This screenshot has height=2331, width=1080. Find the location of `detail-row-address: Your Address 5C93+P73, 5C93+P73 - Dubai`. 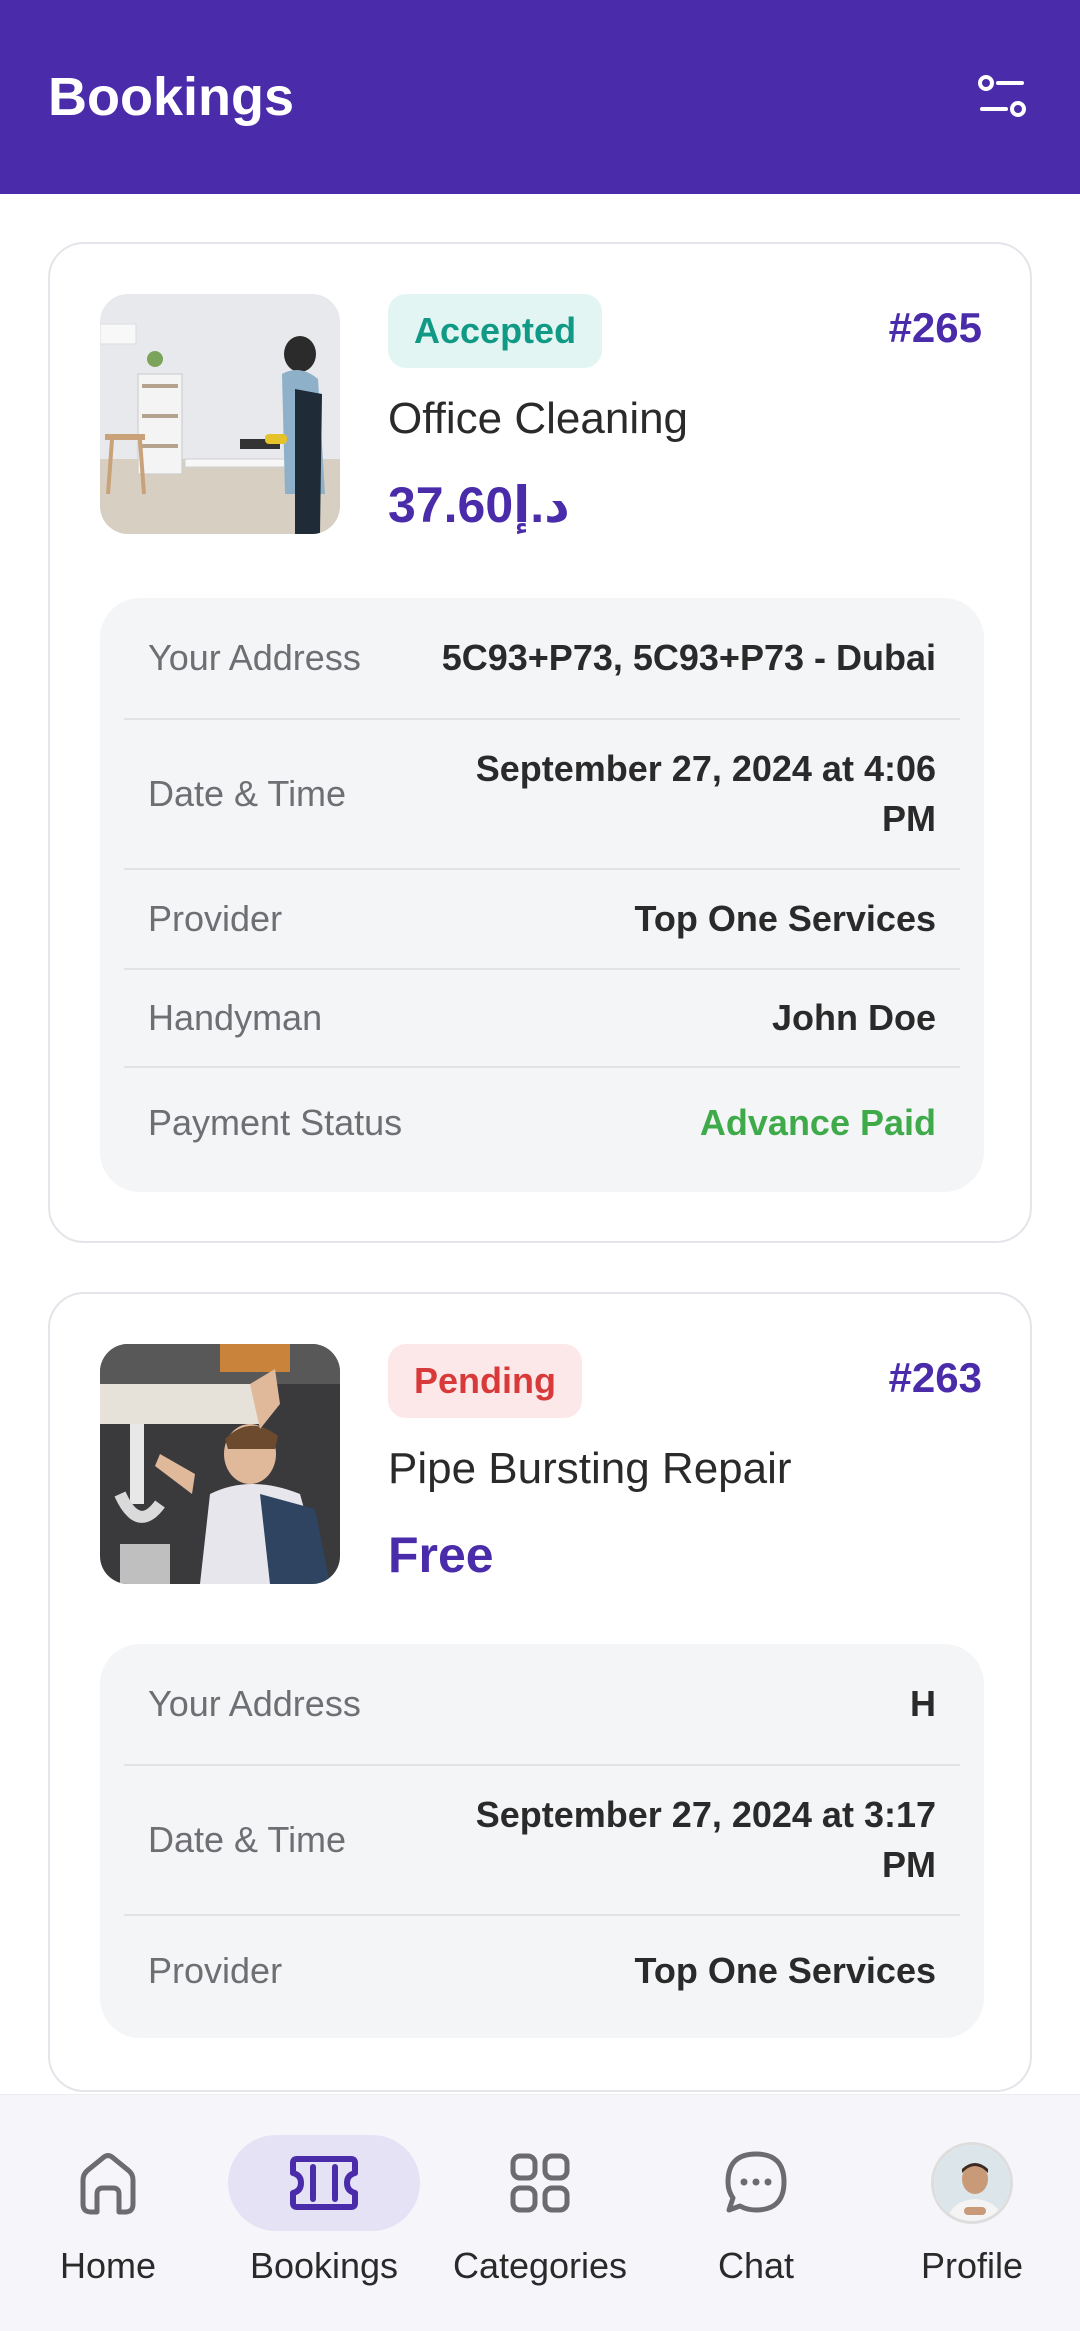

detail-row-address: Your Address 5C93+P73, 5C93+P73 - Dubai is located at coordinates (542, 659).